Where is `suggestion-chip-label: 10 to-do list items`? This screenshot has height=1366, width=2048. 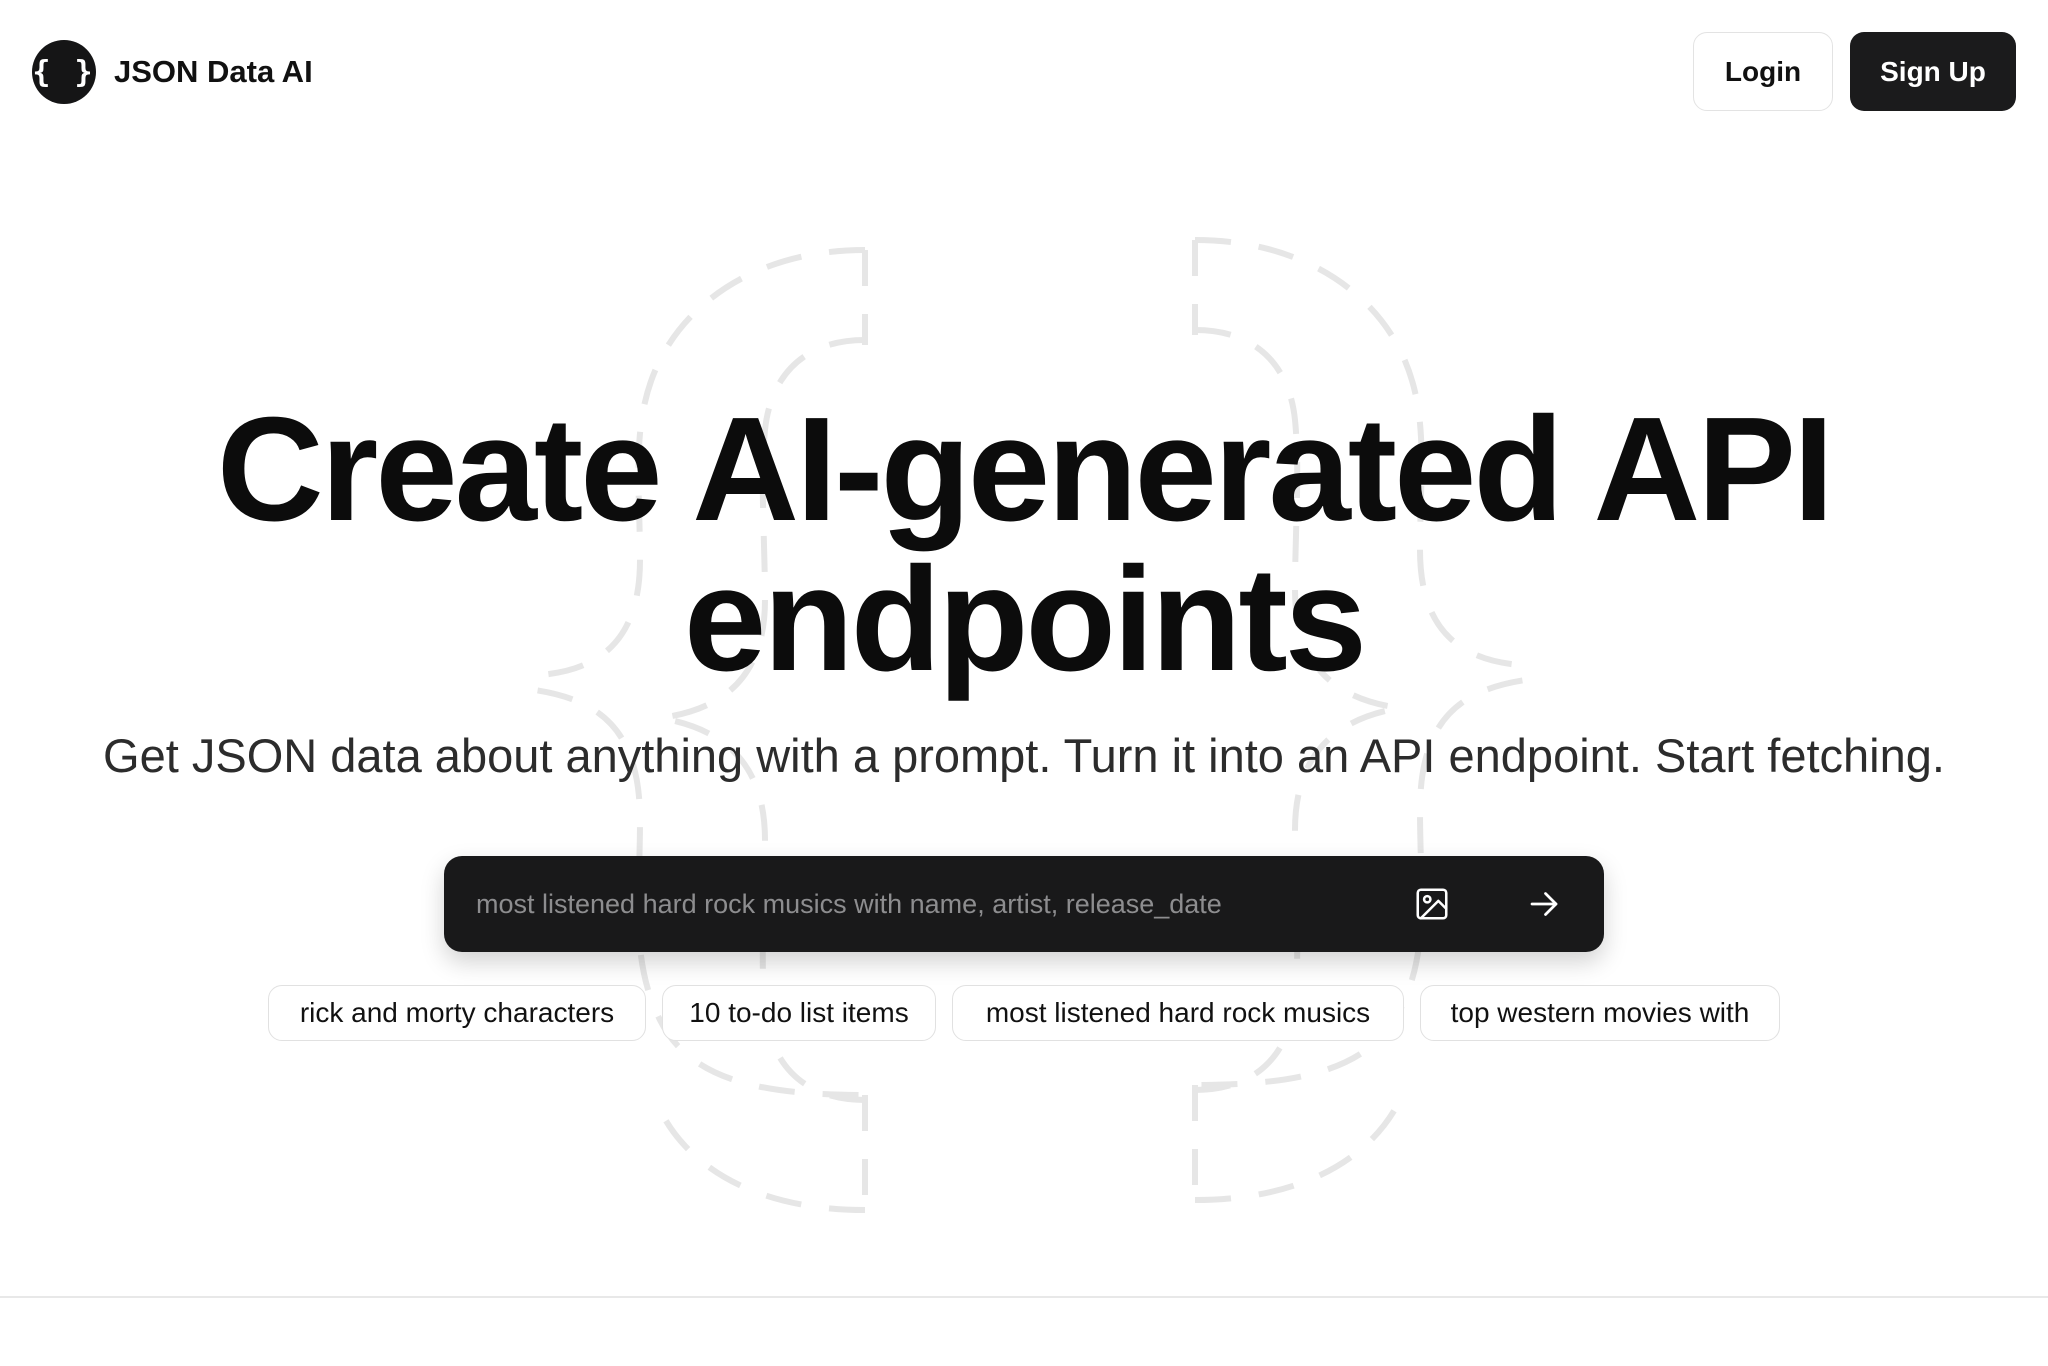 suggestion-chip-label: 10 to-do list items is located at coordinates (799, 1012).